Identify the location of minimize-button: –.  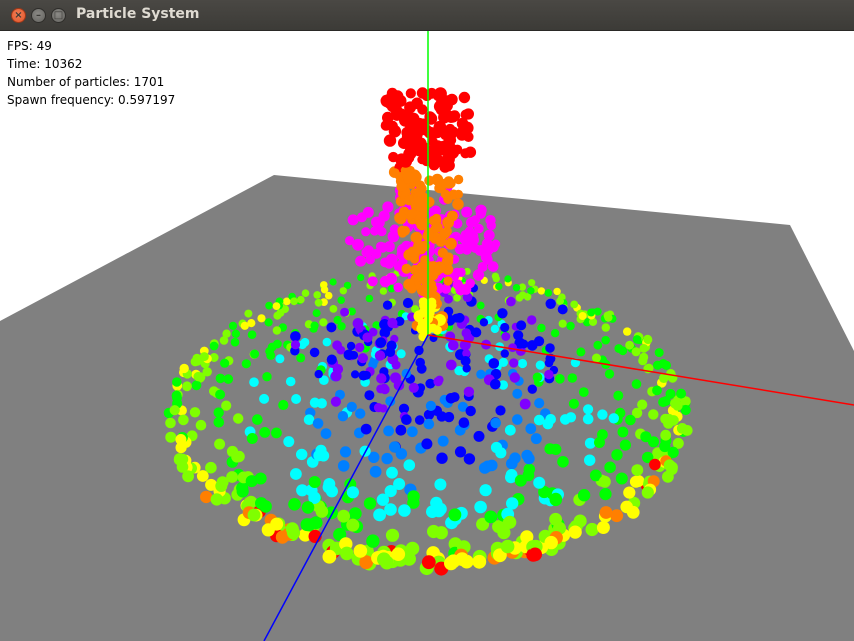
(38, 15).